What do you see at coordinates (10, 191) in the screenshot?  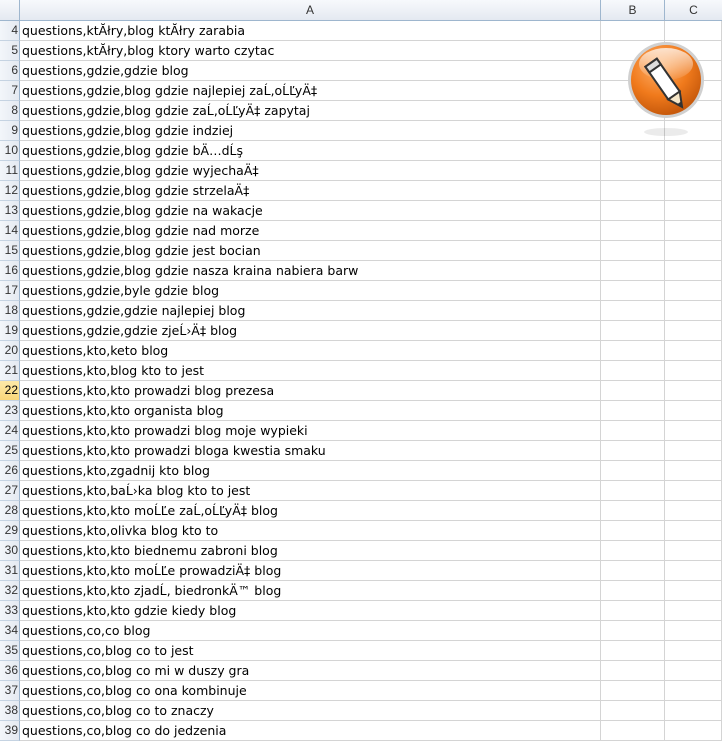 I see `row-number: 12` at bounding box center [10, 191].